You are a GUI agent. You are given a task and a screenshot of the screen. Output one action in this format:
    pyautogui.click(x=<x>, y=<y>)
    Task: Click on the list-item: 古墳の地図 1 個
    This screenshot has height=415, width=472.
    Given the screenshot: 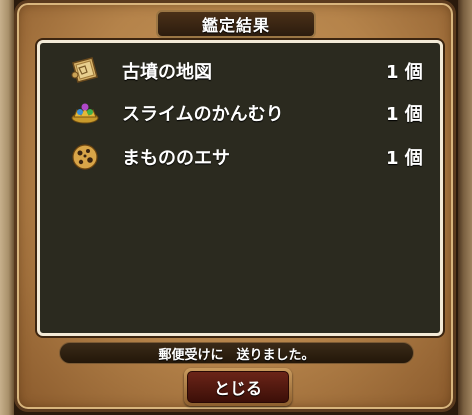 What is the action you would take?
    pyautogui.click(x=240, y=70)
    